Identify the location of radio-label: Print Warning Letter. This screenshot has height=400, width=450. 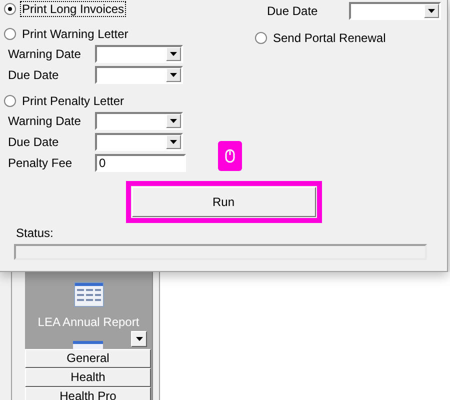
(75, 34).